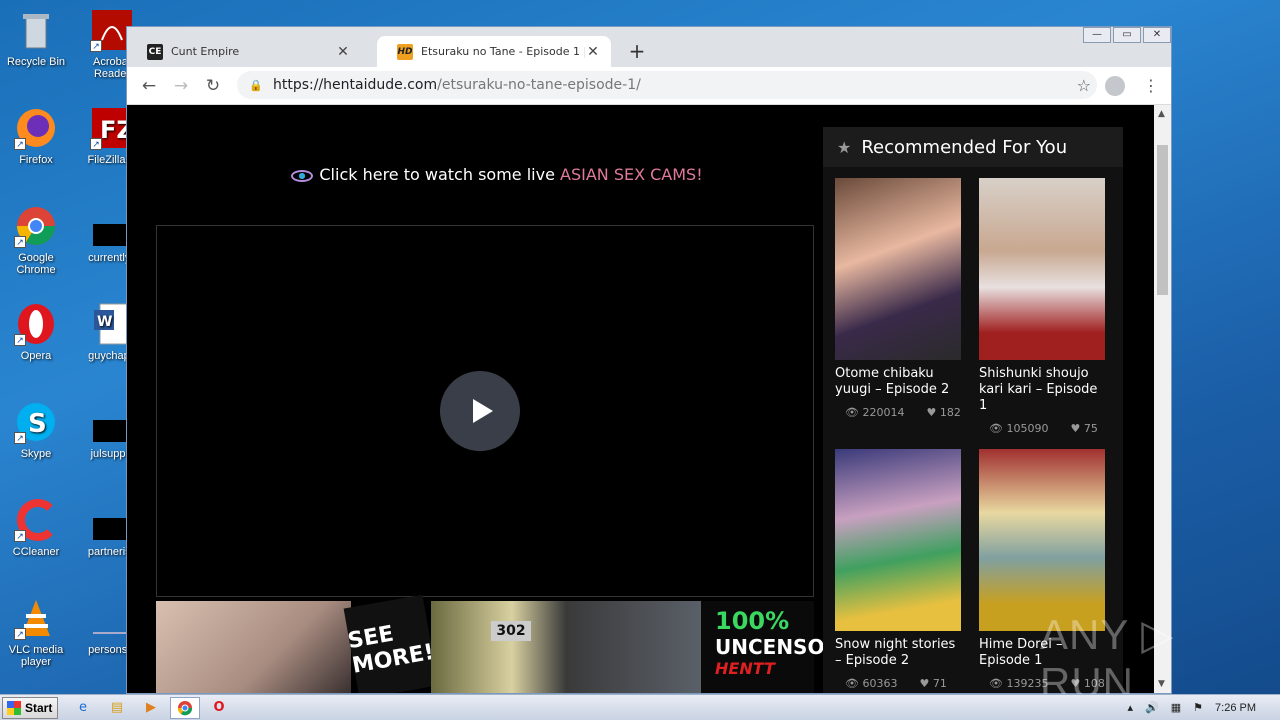  Describe the element at coordinates (1192, 708) in the screenshot. I see `system-tray: ▴ 🔊 ▦ ⚑ 7:26 PM` at that location.